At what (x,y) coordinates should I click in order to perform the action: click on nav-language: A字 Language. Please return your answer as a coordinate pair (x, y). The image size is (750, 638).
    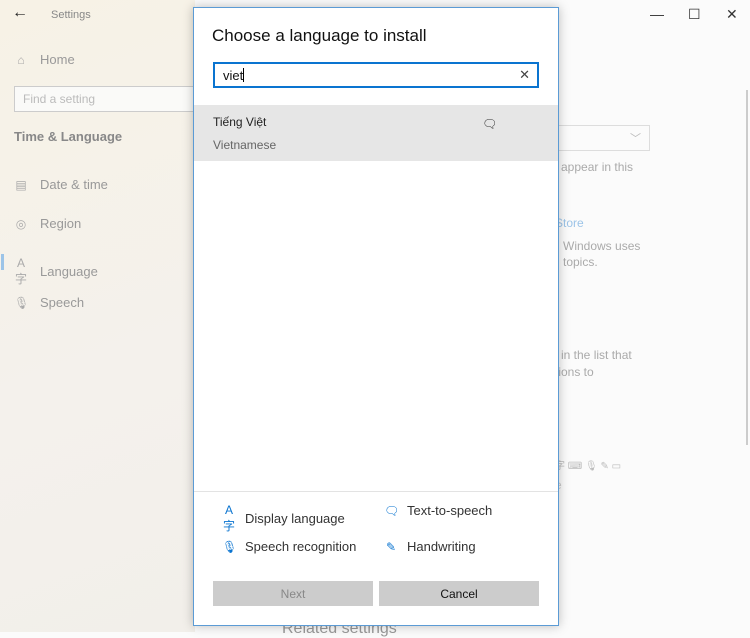
    Looking at the image, I should click on (56, 271).